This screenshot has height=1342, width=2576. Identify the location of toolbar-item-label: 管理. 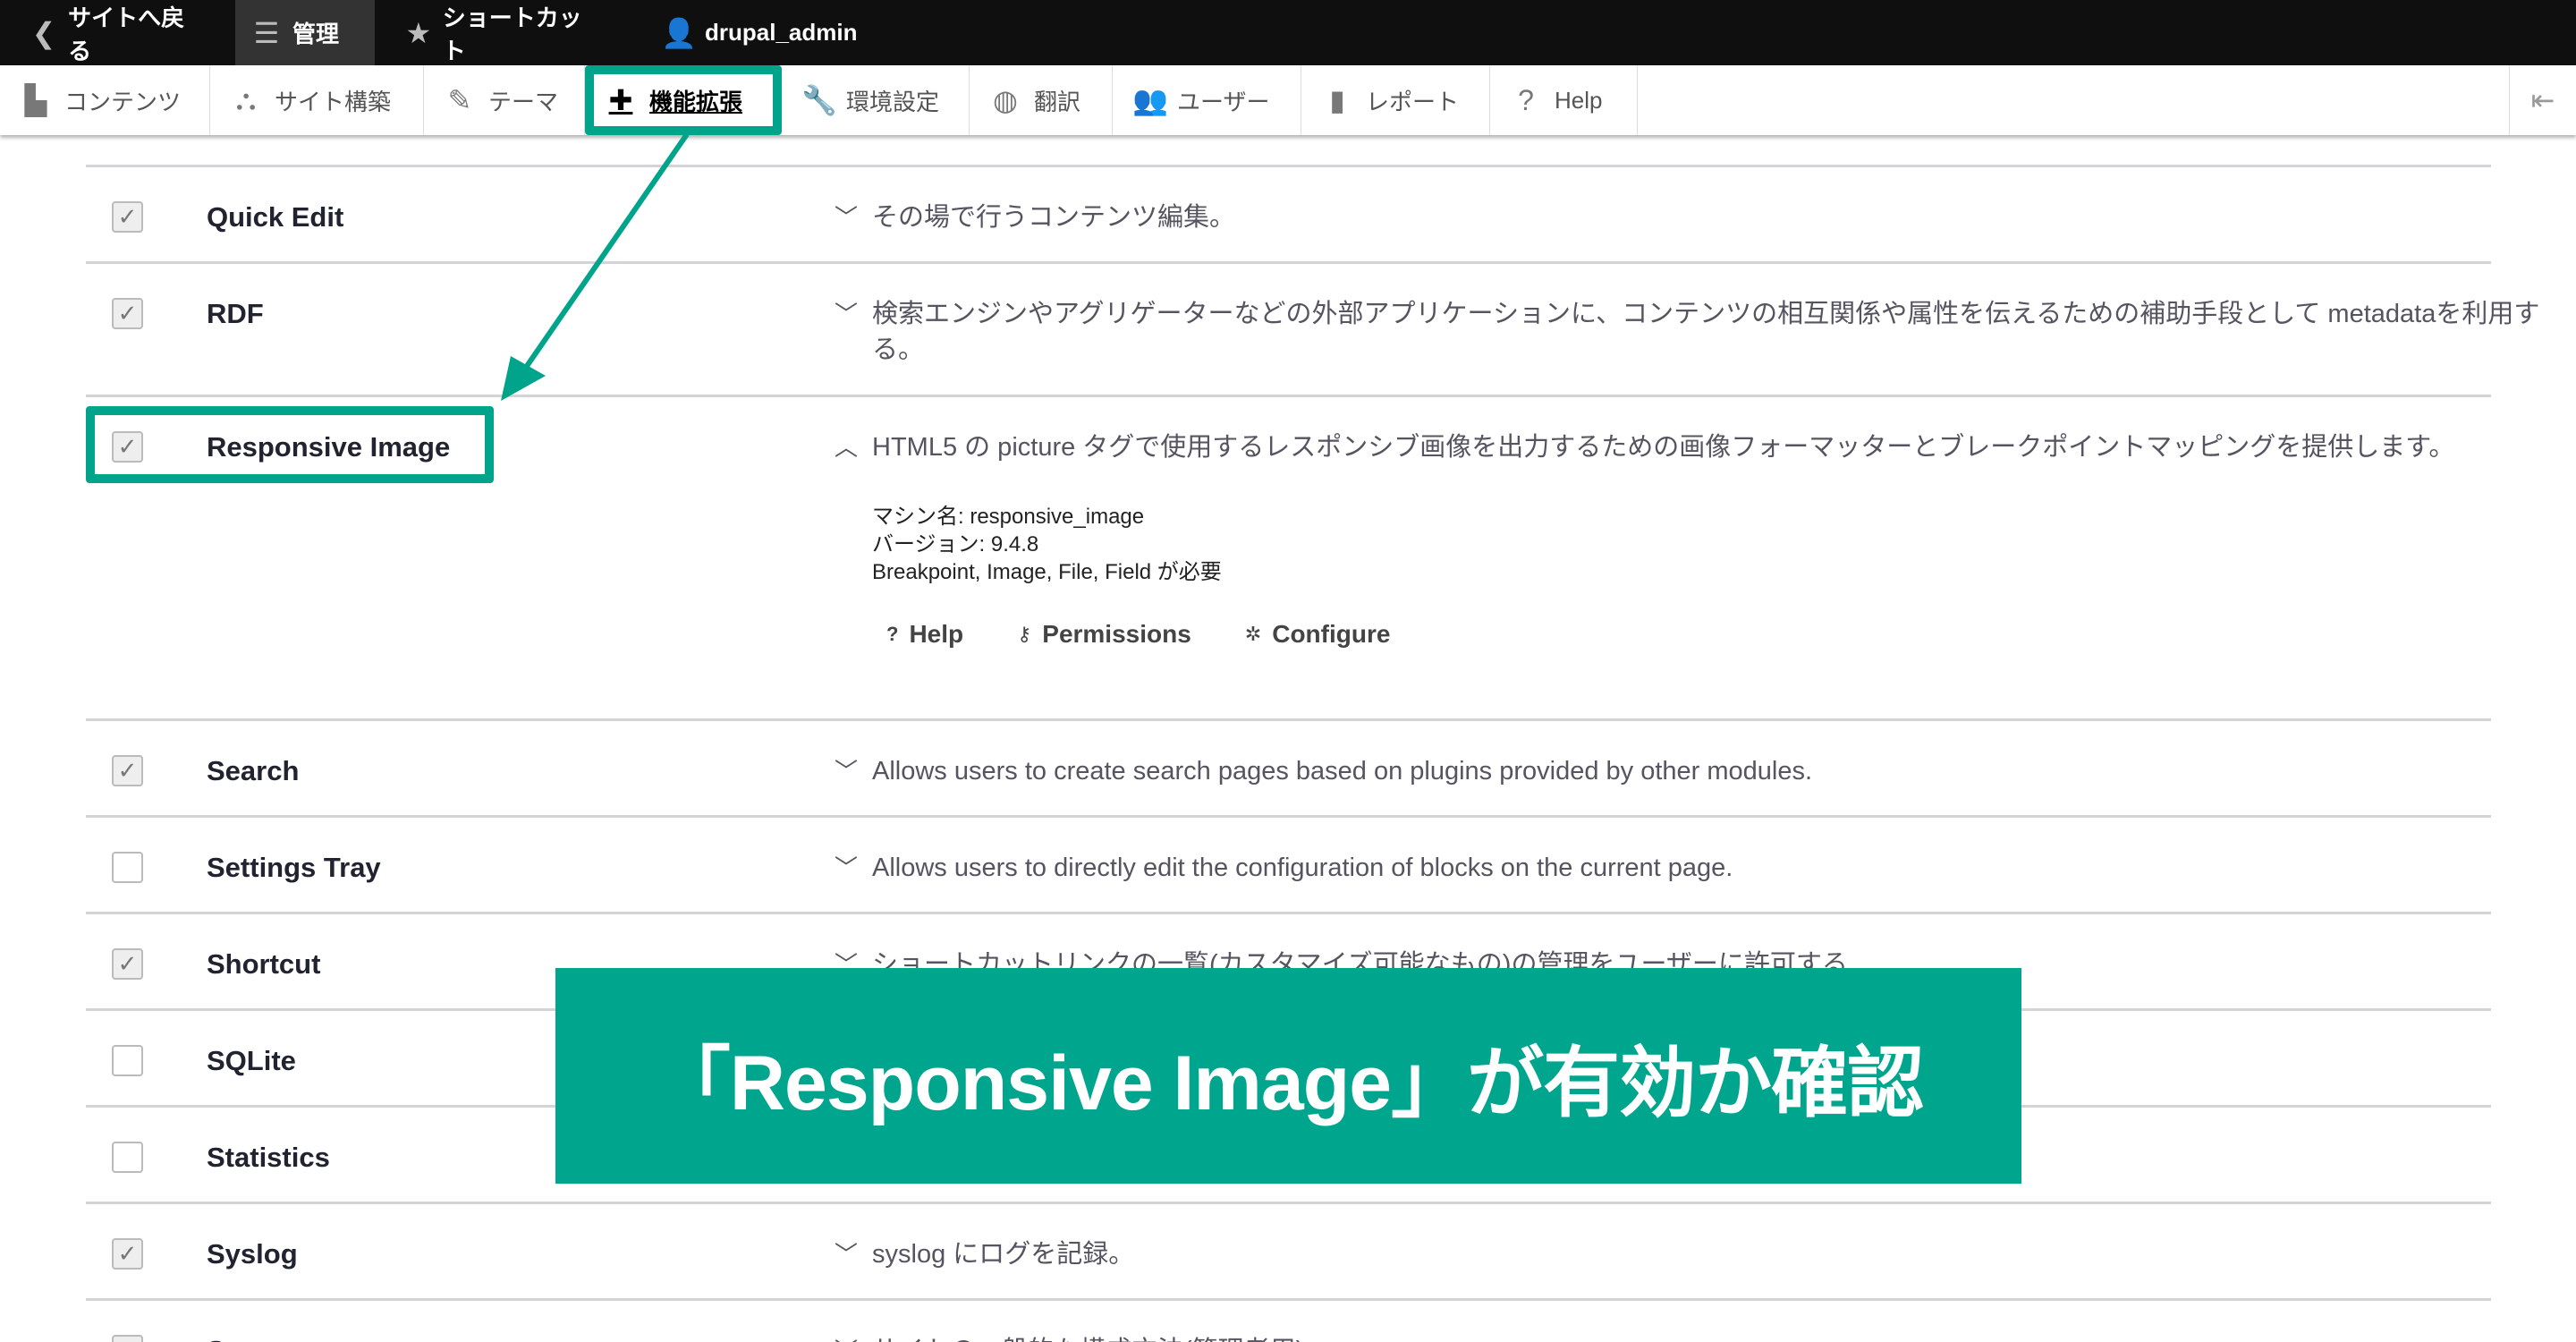
(316, 34).